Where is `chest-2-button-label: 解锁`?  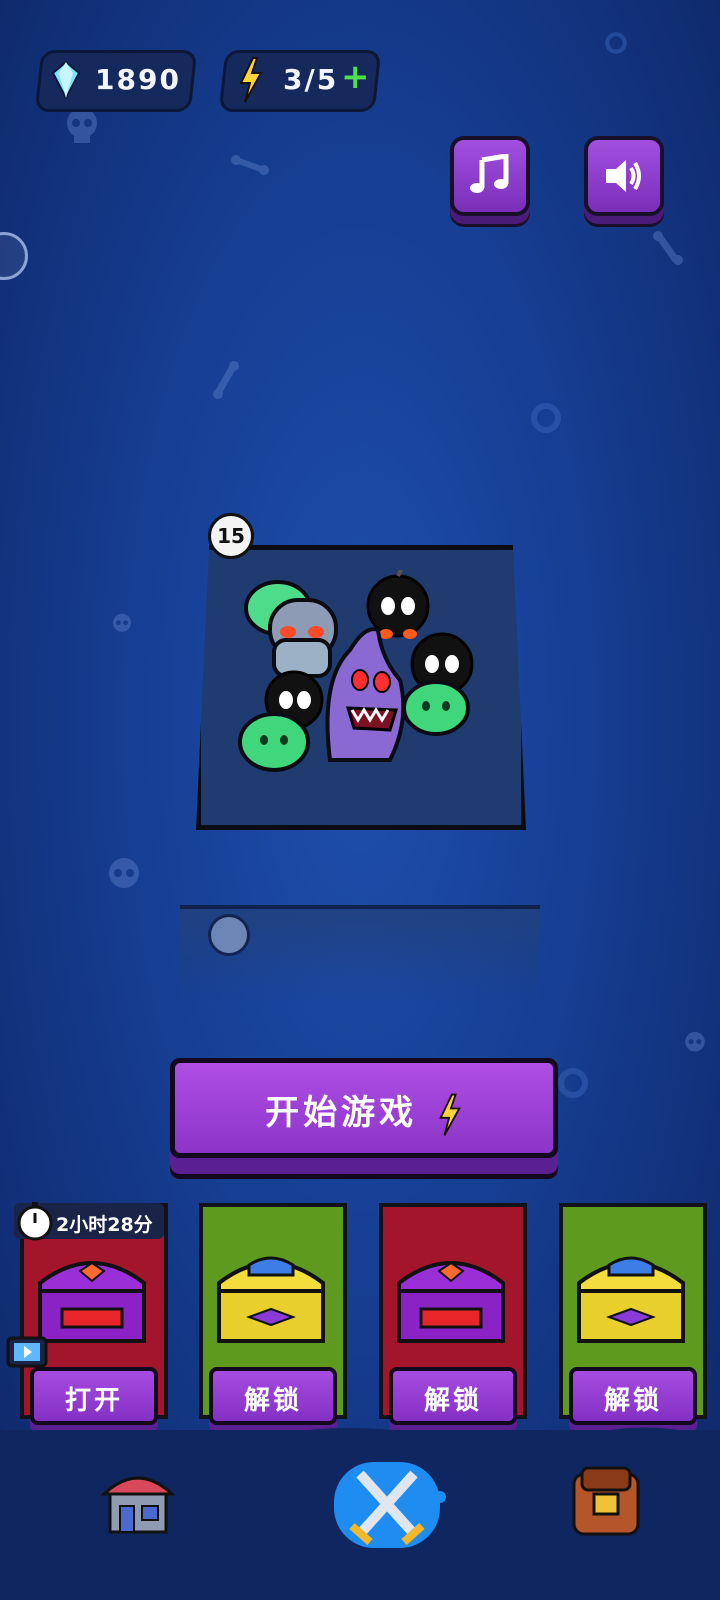 chest-2-button-label: 解锁 is located at coordinates (272, 1401).